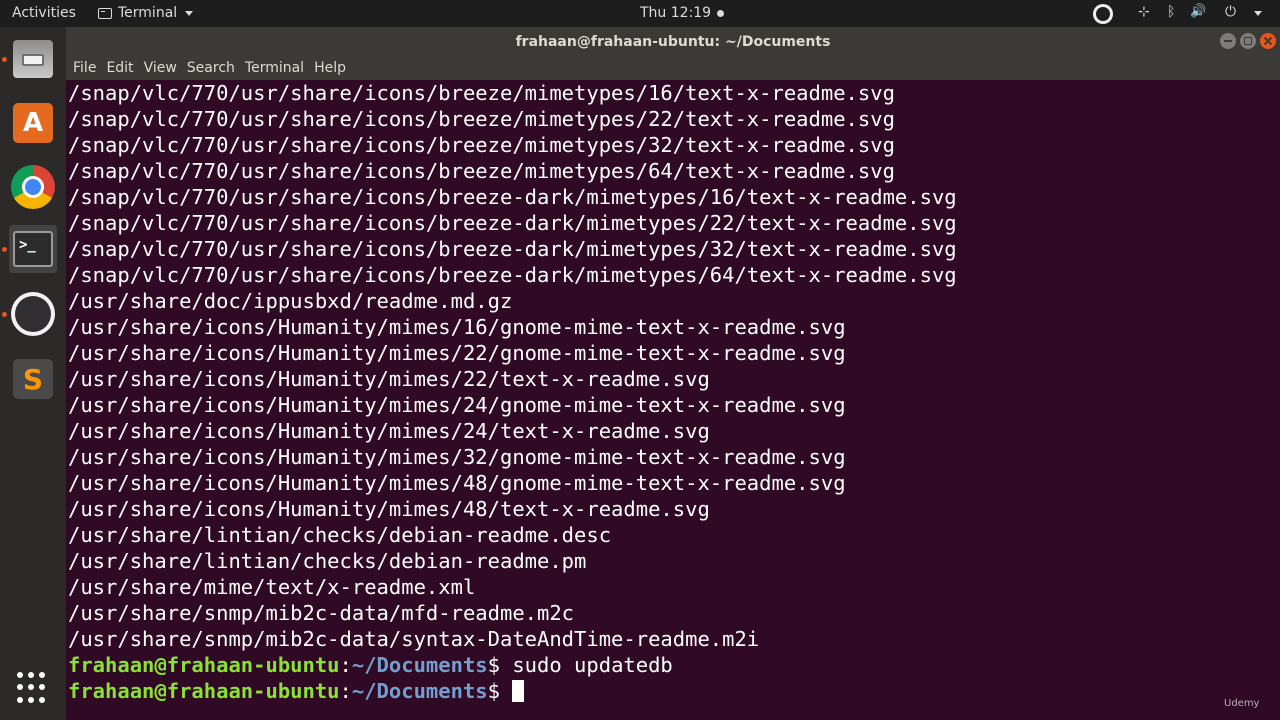 The image size is (1280, 720). What do you see at coordinates (676, 13) in the screenshot?
I see `clock-label: Thu 12:19` at bounding box center [676, 13].